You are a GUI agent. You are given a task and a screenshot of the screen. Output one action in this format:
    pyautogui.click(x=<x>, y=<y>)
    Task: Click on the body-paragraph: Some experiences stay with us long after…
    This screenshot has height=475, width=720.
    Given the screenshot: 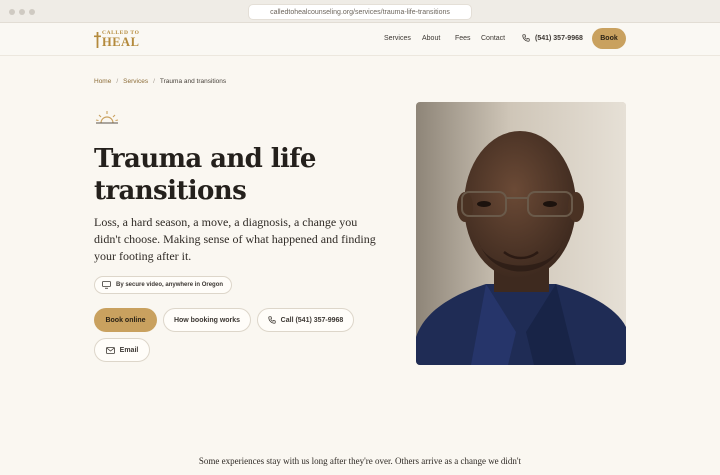 What is the action you would take?
    pyautogui.click(x=360, y=461)
    